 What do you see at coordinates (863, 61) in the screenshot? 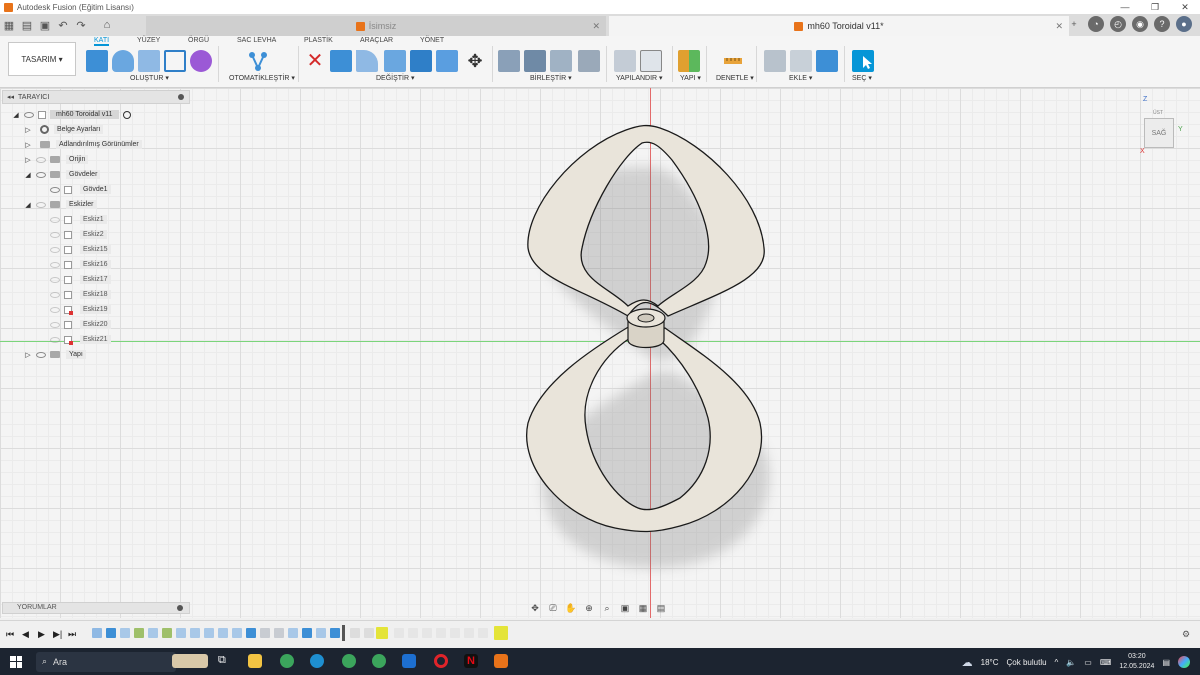
I see `select-icon` at bounding box center [863, 61].